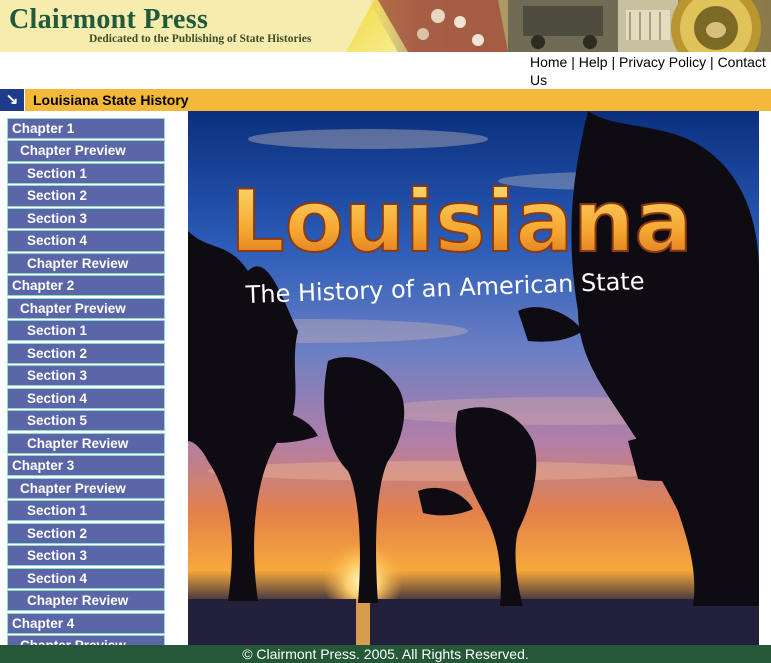 The width and height of the screenshot is (771, 663). I want to click on sidebar-item-chapter-1: Chapter 1, so click(86, 129).